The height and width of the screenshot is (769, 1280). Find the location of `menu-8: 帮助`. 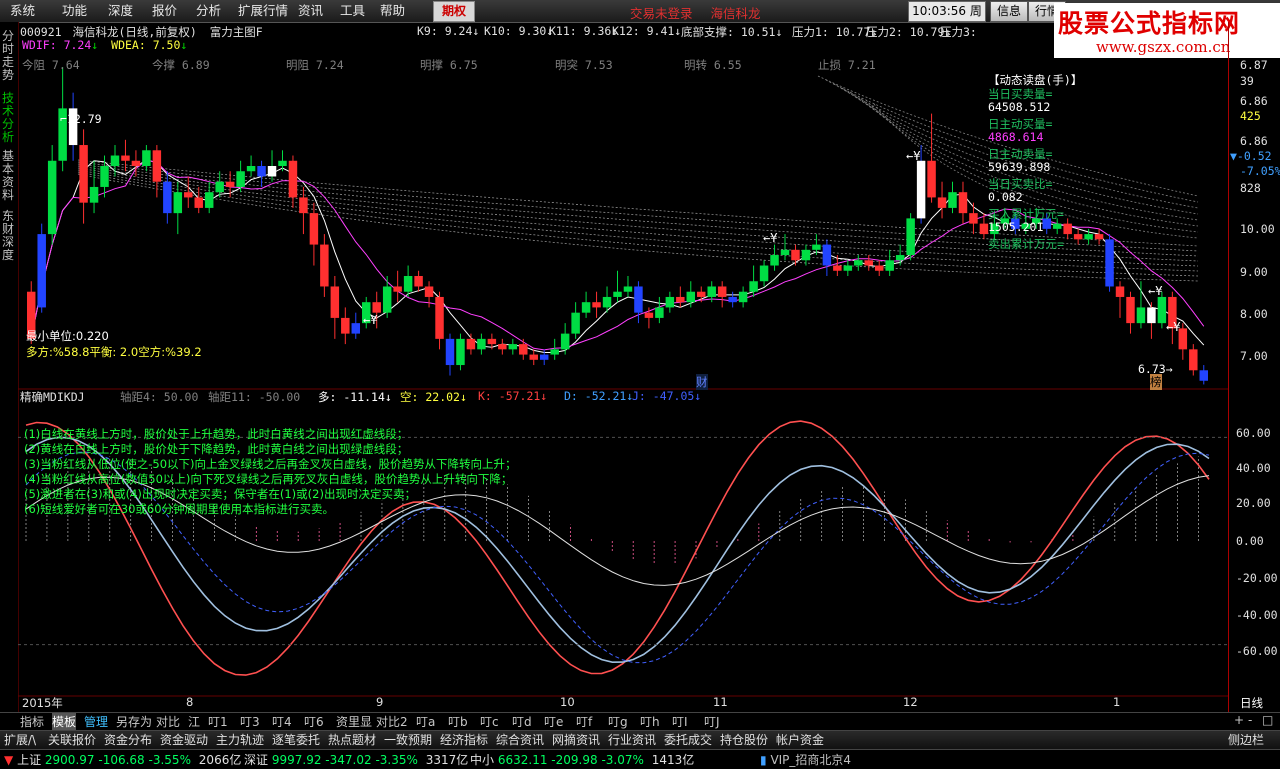

menu-8: 帮助 is located at coordinates (392, 11).